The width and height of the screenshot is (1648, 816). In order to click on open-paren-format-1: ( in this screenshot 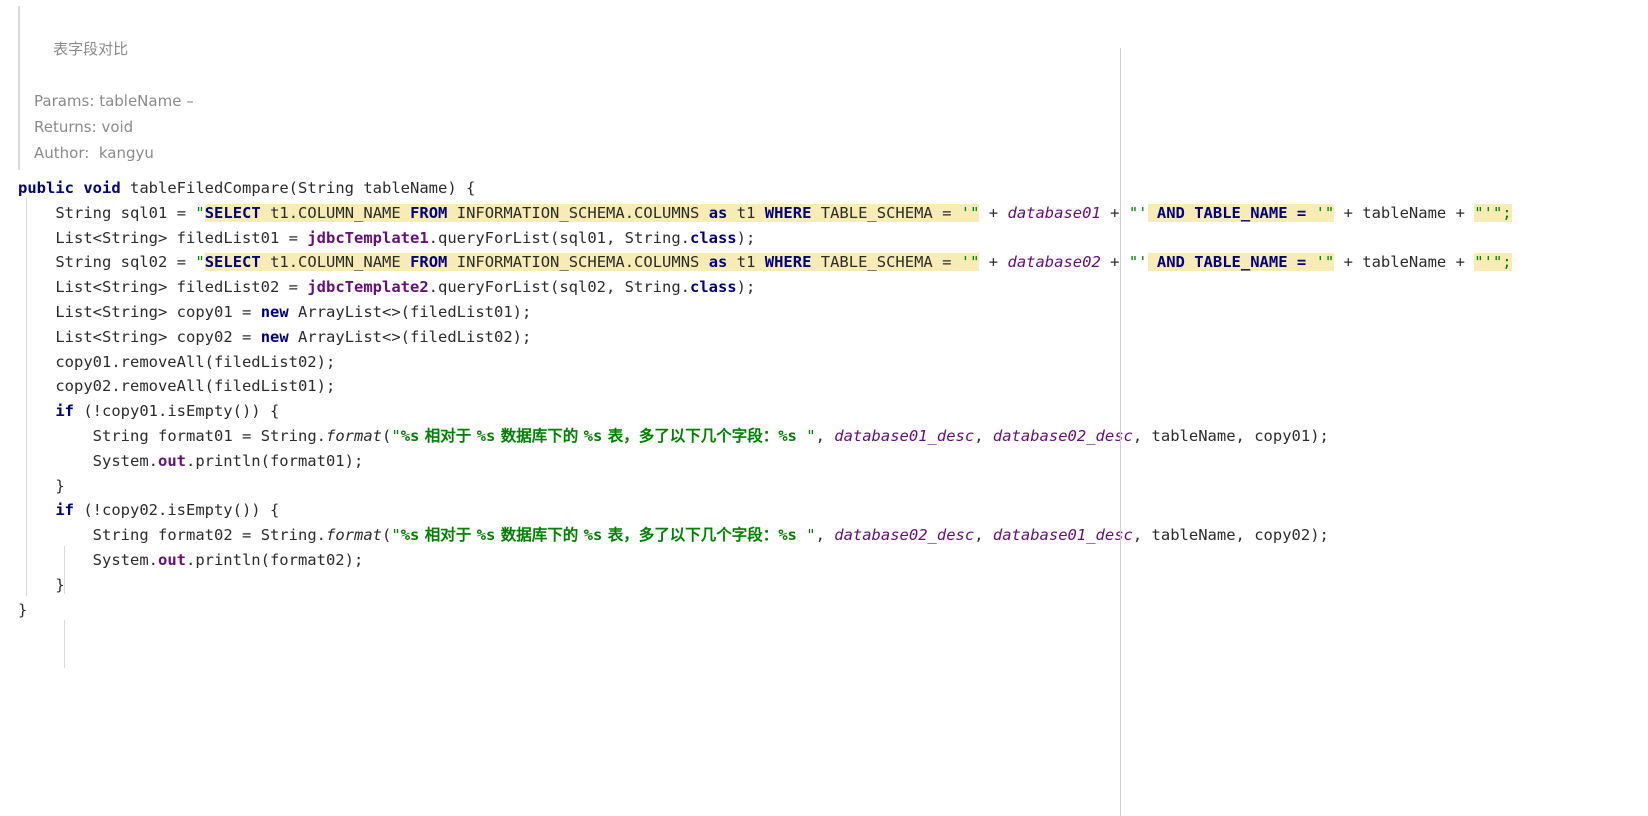, I will do `click(387, 435)`.